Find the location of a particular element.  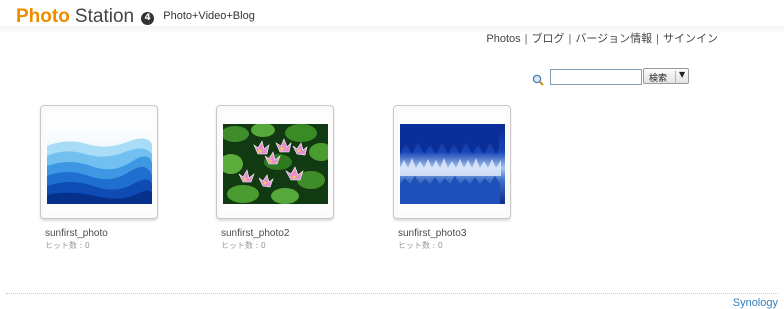

synology-link: Synology is located at coordinates (755, 303).